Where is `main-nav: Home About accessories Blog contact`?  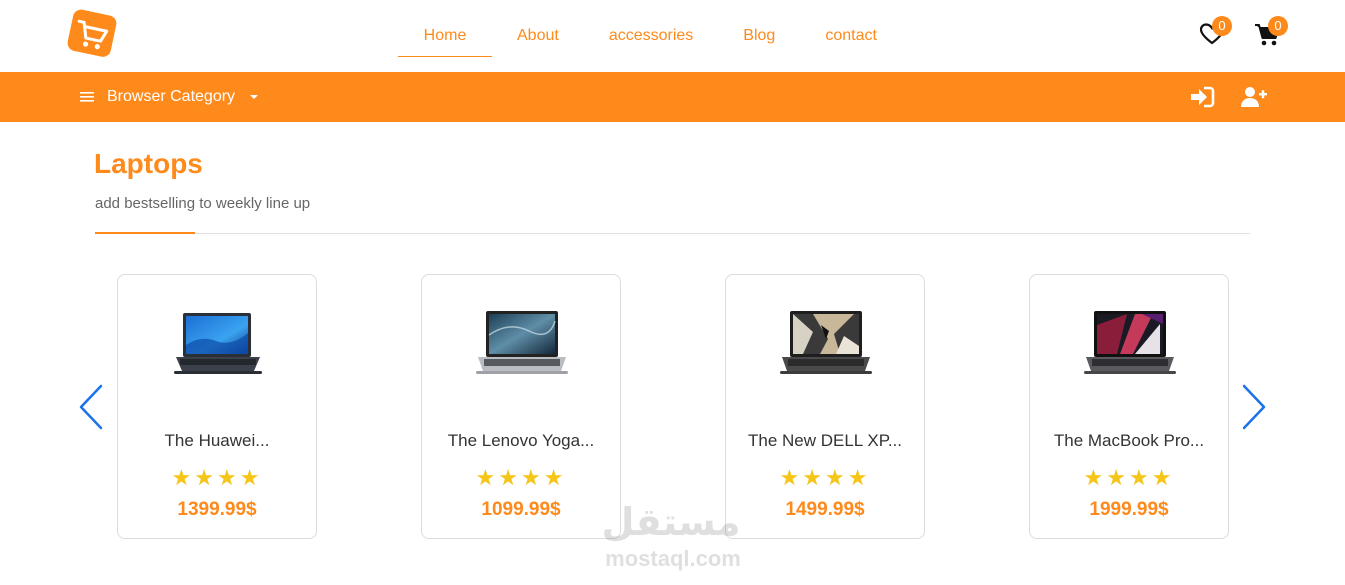 main-nav: Home About accessories Blog contact is located at coordinates (637, 36).